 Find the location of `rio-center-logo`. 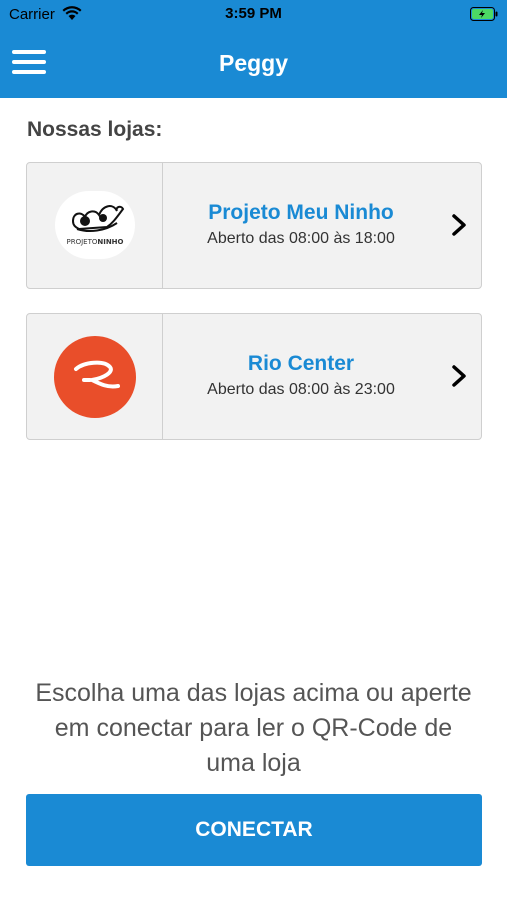

rio-center-logo is located at coordinates (95, 377).